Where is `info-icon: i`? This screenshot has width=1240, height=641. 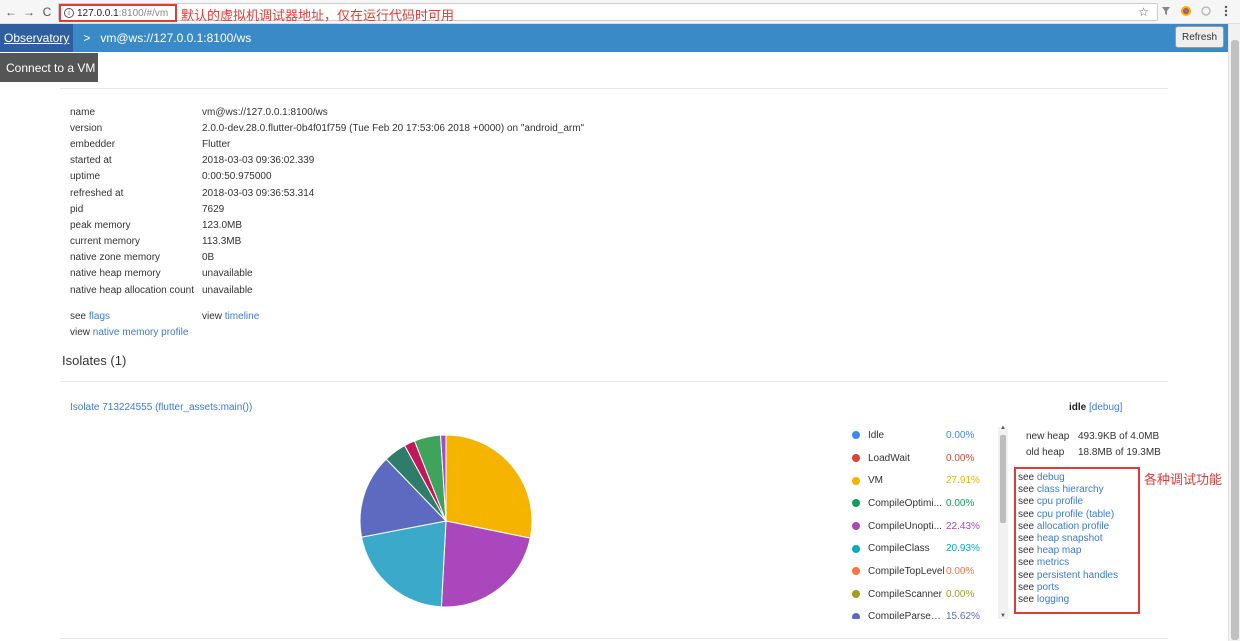
info-icon: i is located at coordinates (69, 13).